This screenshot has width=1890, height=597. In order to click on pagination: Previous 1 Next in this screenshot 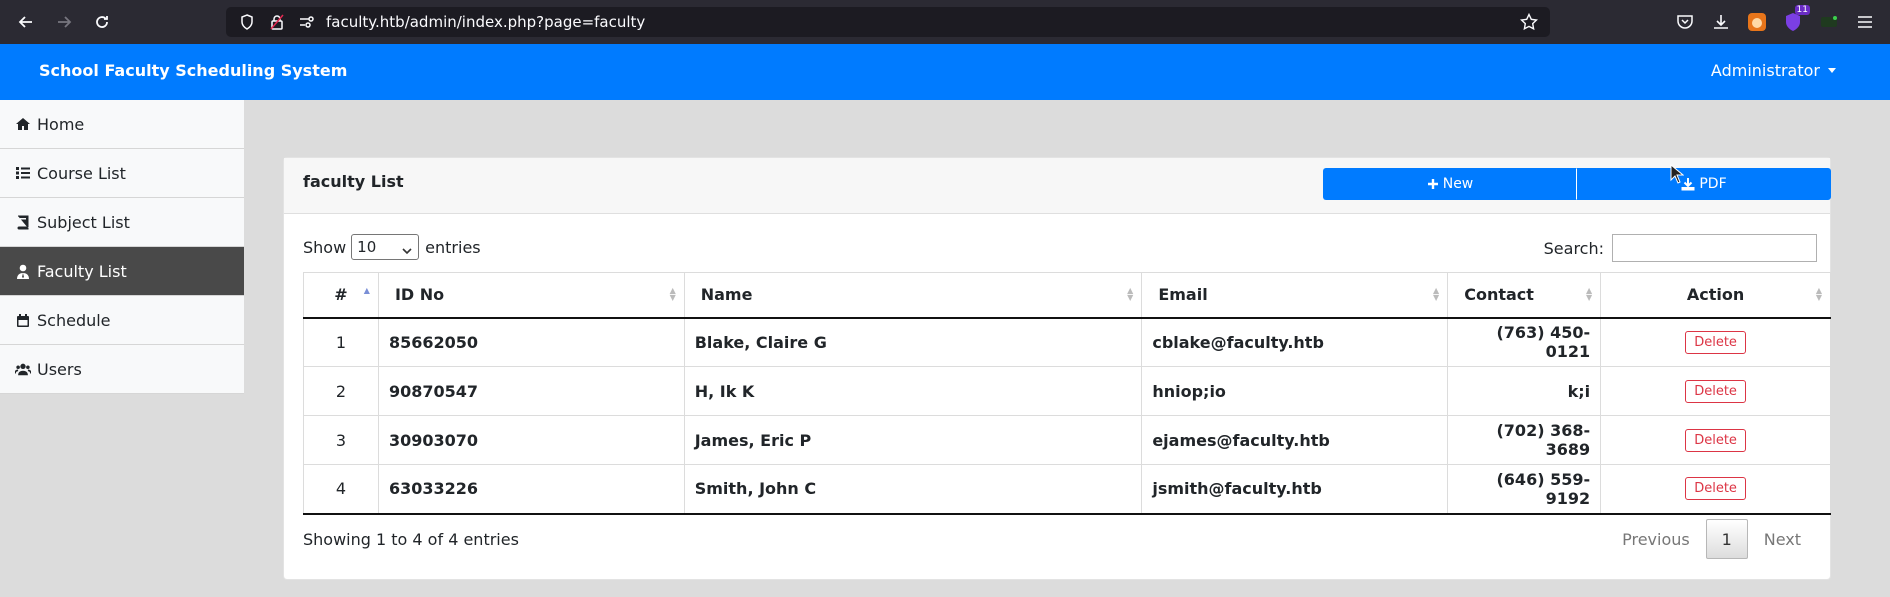, I will do `click(1711, 539)`.